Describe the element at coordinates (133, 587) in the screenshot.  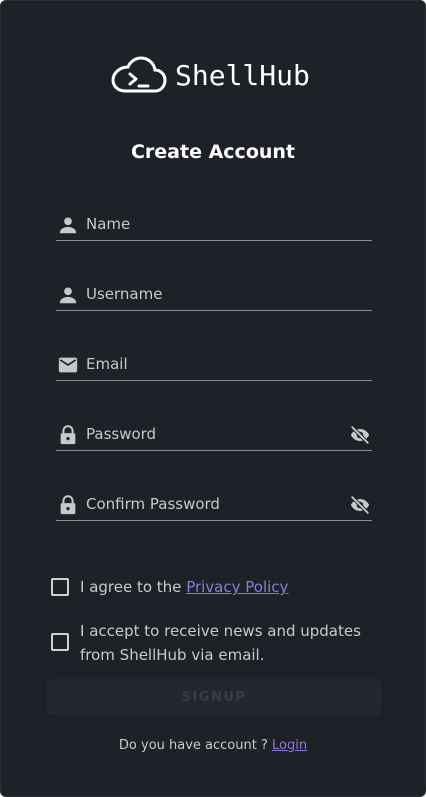
I see `privacy-label-prefix: I agree to the` at that location.